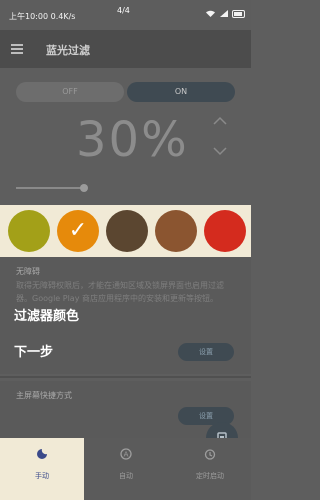  I want to click on guide-next-button: 下一步, so click(33, 350).